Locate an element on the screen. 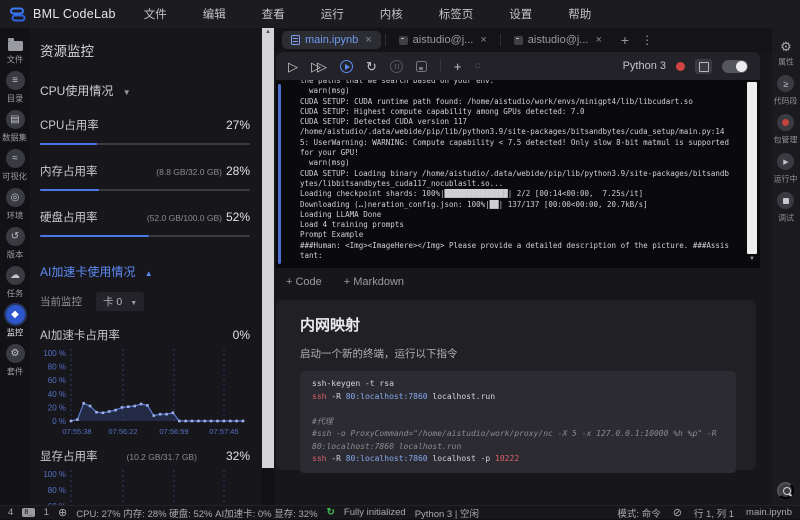  monitor-icon: ◆ is located at coordinates (15, 314).